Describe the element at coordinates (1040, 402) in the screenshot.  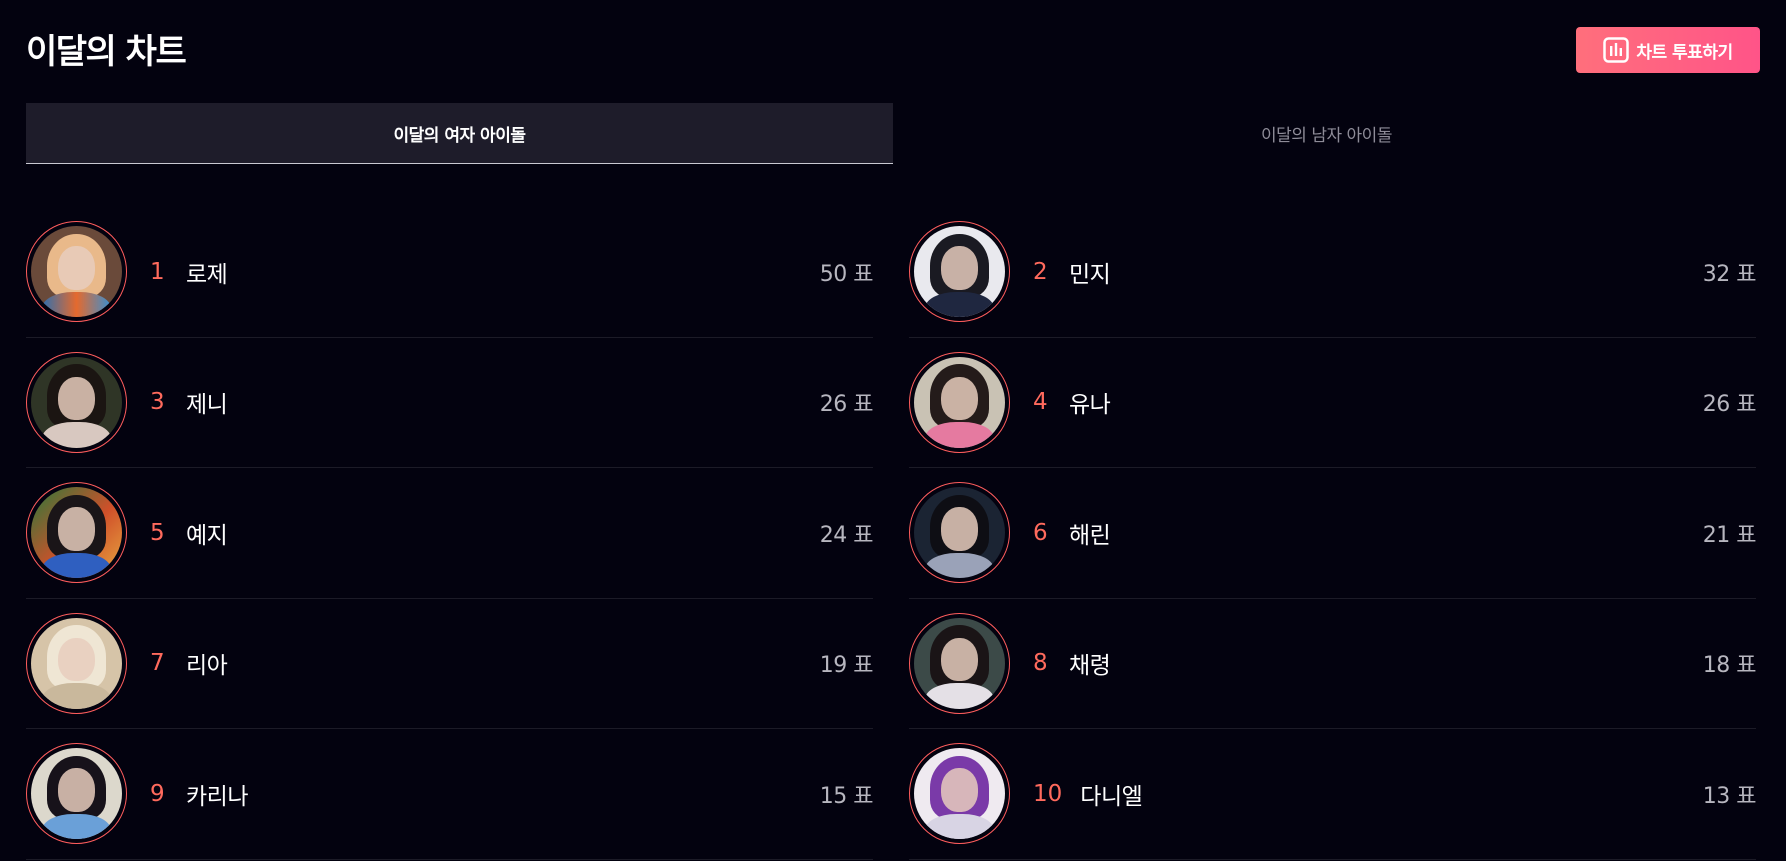
I see `rank-number: 4` at that location.